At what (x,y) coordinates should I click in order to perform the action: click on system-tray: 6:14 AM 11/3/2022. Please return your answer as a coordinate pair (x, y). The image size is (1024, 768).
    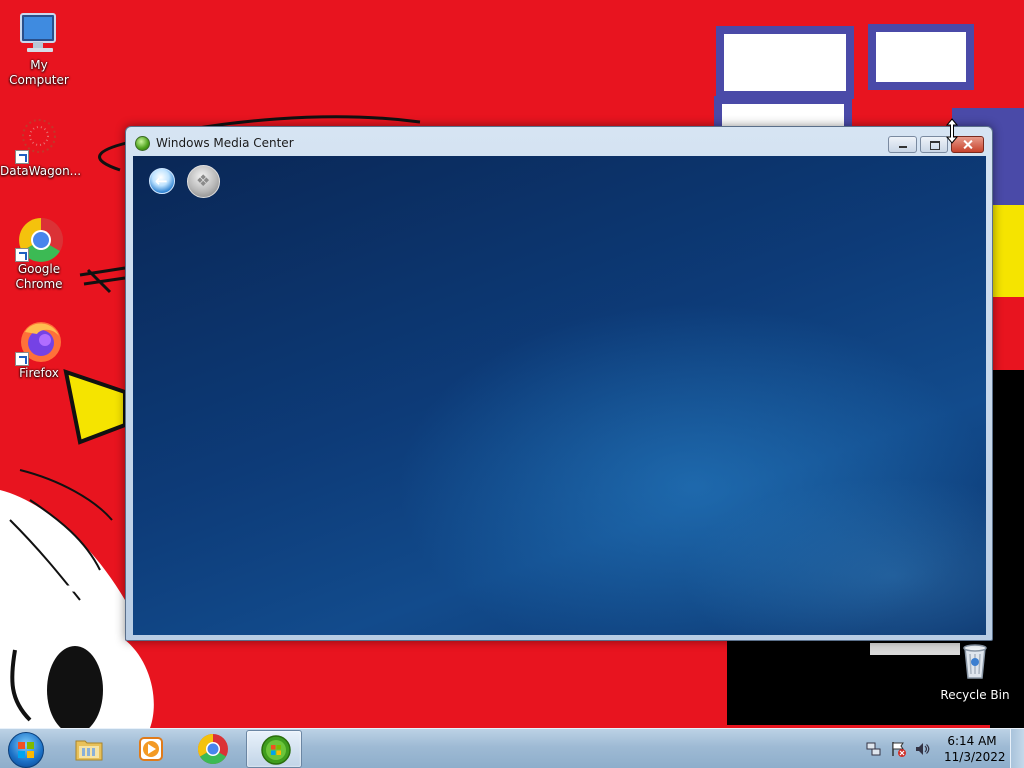
    Looking at the image, I should click on (942, 748).